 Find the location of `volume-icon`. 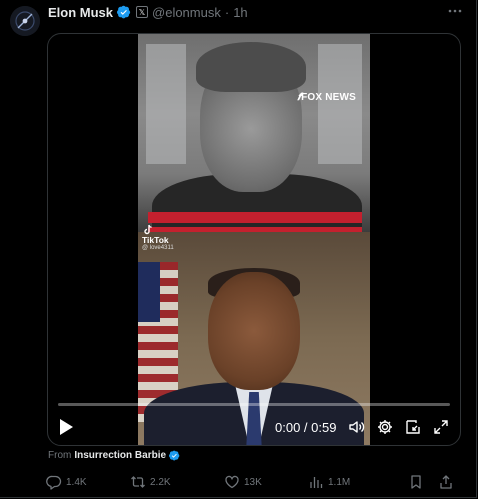

volume-icon is located at coordinates (357, 427).